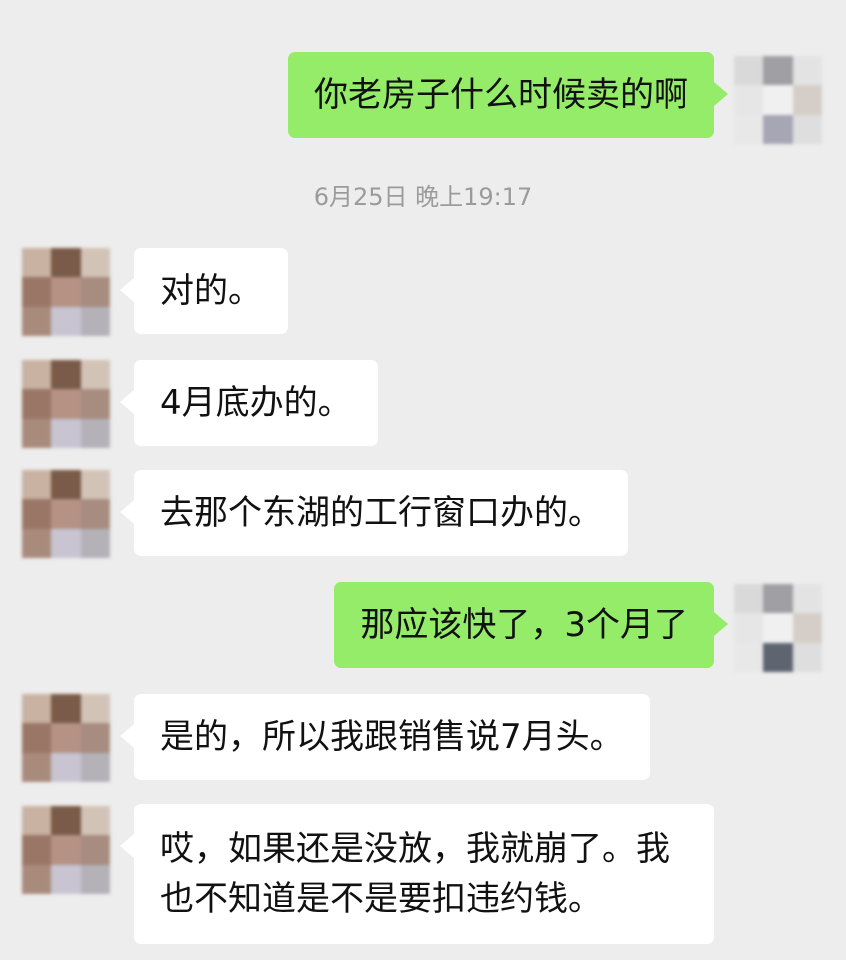 The width and height of the screenshot is (846, 960). Describe the element at coordinates (417, 874) in the screenshot. I see `message-bubble-incoming: 哎，如果还是没放，我就崩了。我也不知道是不是要扣违约钱。` at that location.